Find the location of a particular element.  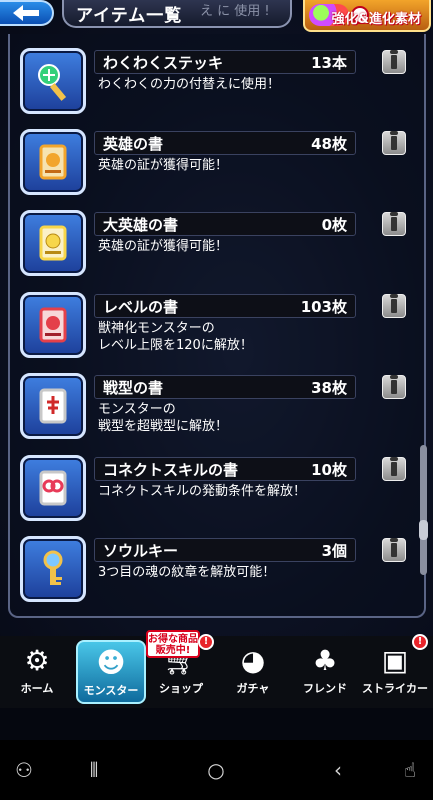

soul-key-icon is located at coordinates (53, 569).